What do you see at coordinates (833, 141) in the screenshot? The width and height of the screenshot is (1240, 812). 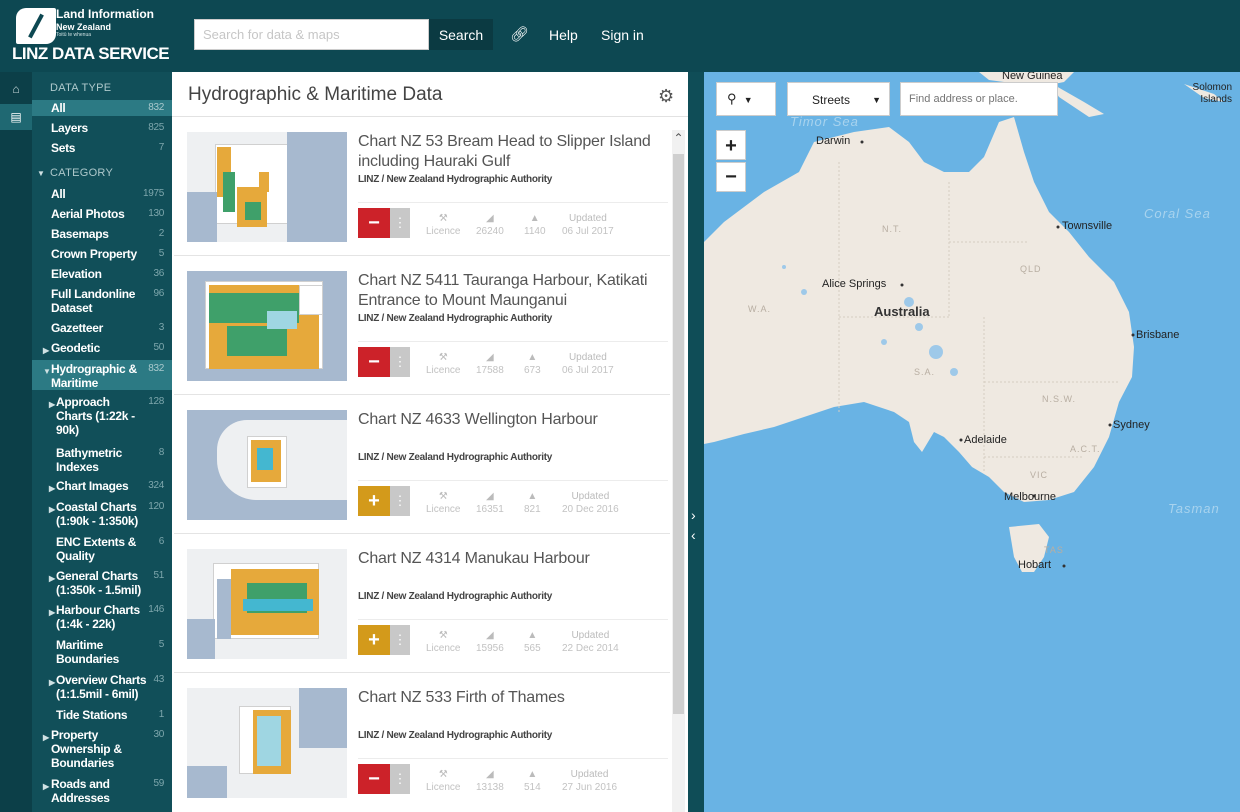 I see `label-darwin: Darwin` at bounding box center [833, 141].